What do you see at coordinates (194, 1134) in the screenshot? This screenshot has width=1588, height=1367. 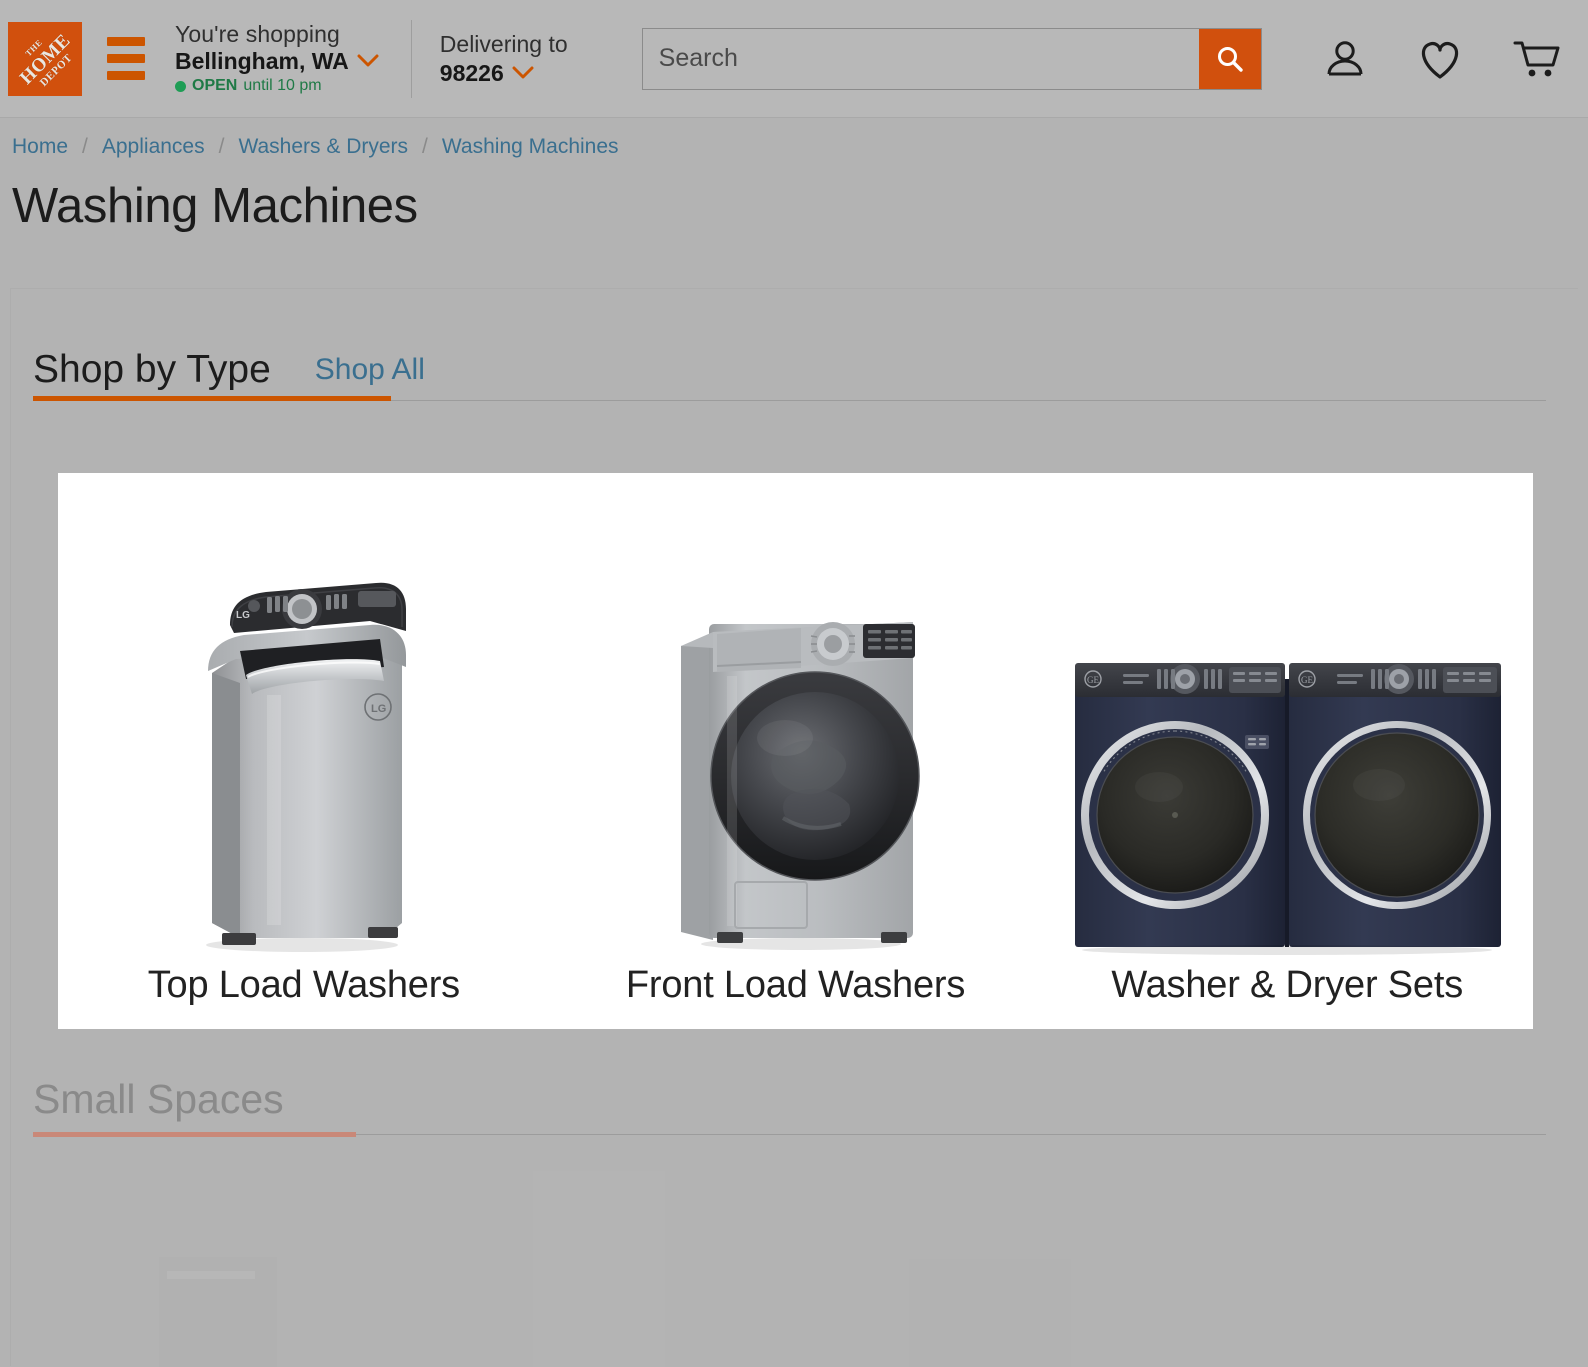 I see `section-small-spaces-indicator` at bounding box center [194, 1134].